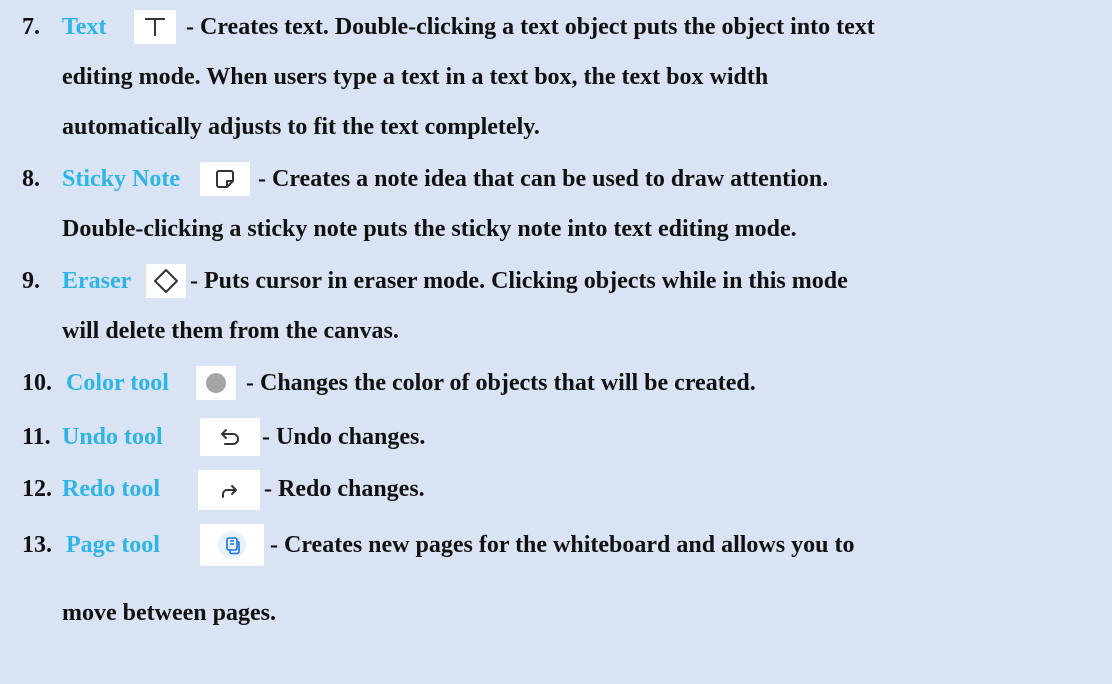  I want to click on eraser-icon, so click(166, 281).